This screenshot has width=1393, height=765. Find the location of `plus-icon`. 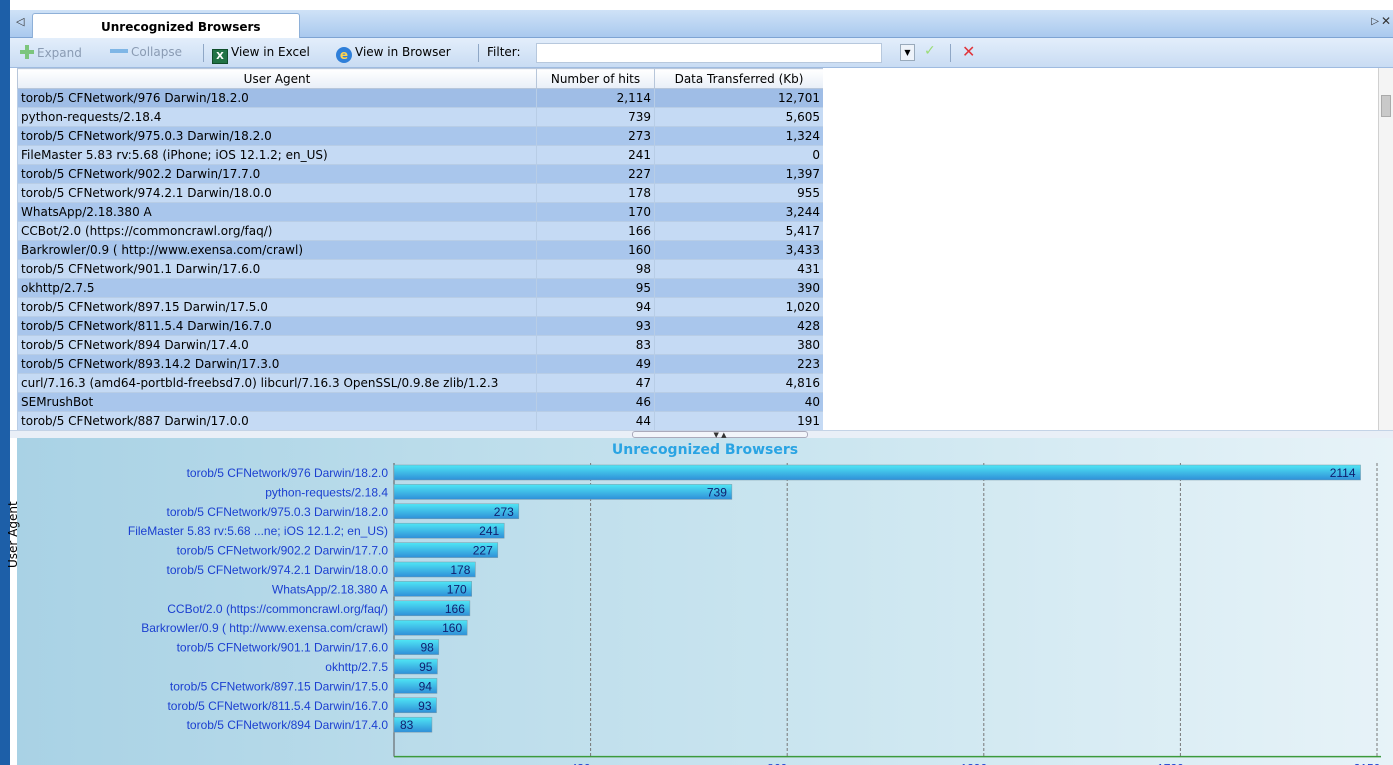

plus-icon is located at coordinates (27, 52).